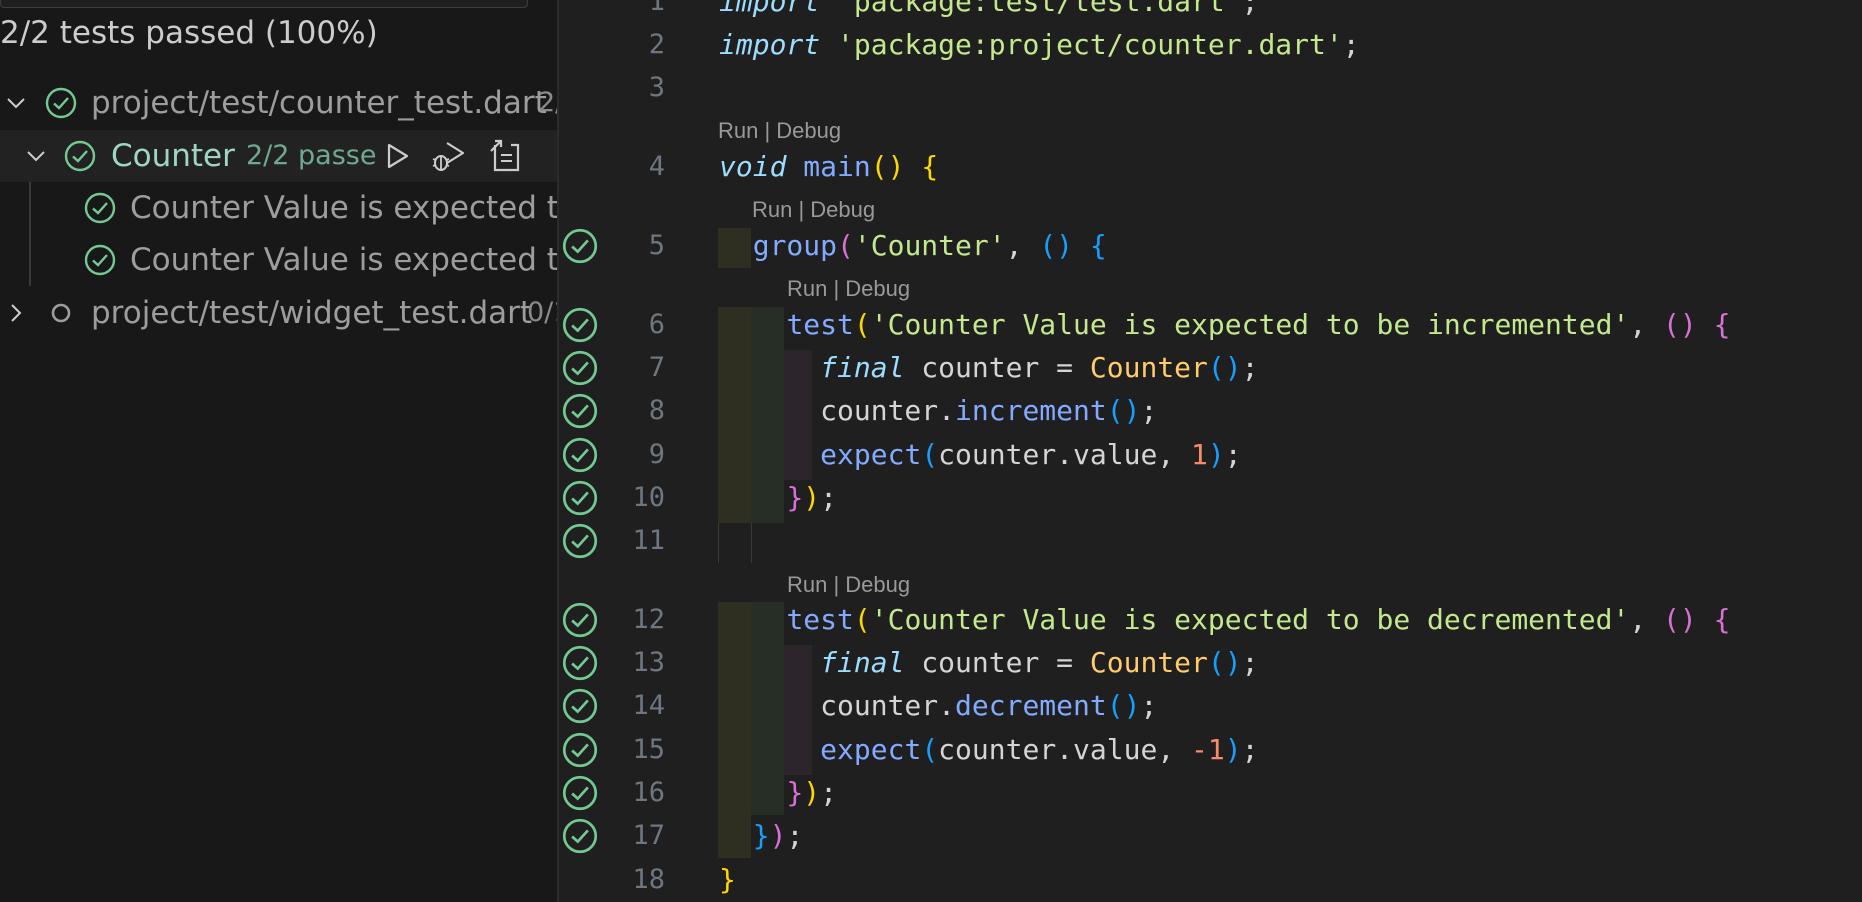 Image resolution: width=1862 pixels, height=902 pixels. I want to click on line-number: 18, so click(648, 879).